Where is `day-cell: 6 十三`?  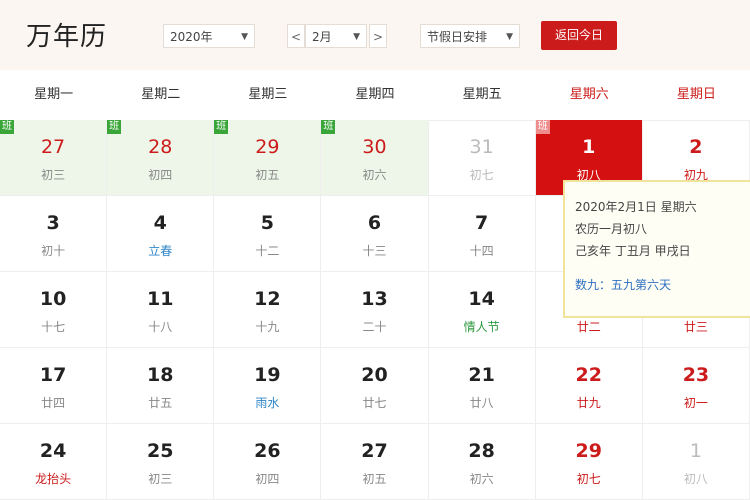 day-cell: 6 十三 is located at coordinates (375, 234).